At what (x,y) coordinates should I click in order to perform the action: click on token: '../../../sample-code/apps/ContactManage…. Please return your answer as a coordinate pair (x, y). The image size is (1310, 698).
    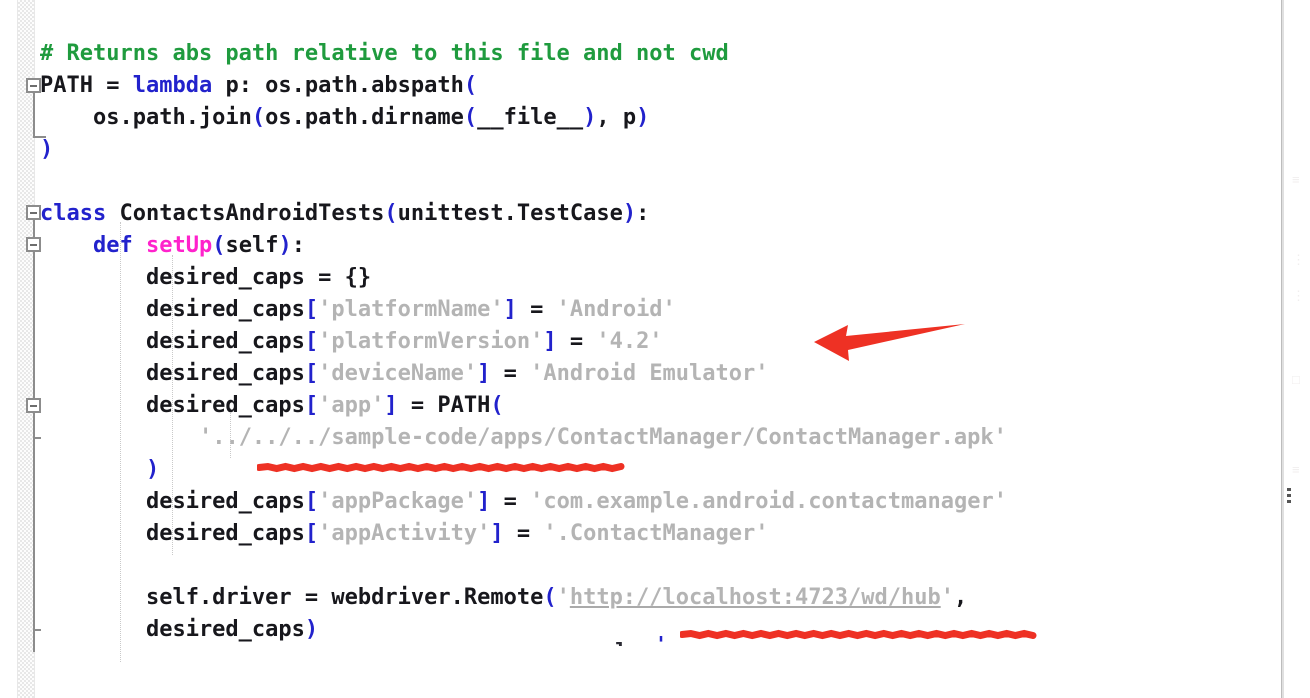
    Looking at the image, I should click on (602, 437).